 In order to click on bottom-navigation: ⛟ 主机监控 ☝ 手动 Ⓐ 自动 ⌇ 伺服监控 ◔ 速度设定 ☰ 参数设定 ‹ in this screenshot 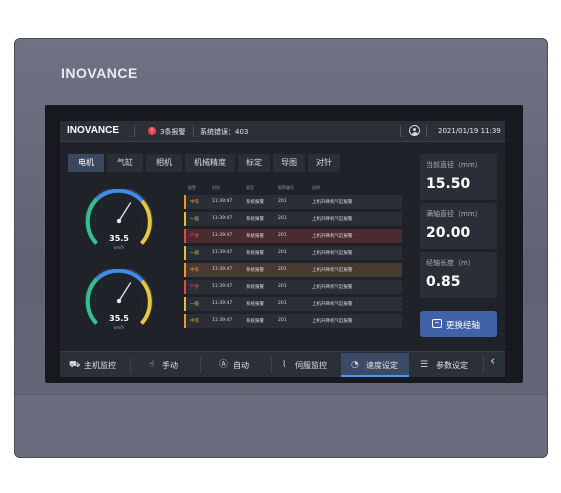, I will do `click(282, 364)`.